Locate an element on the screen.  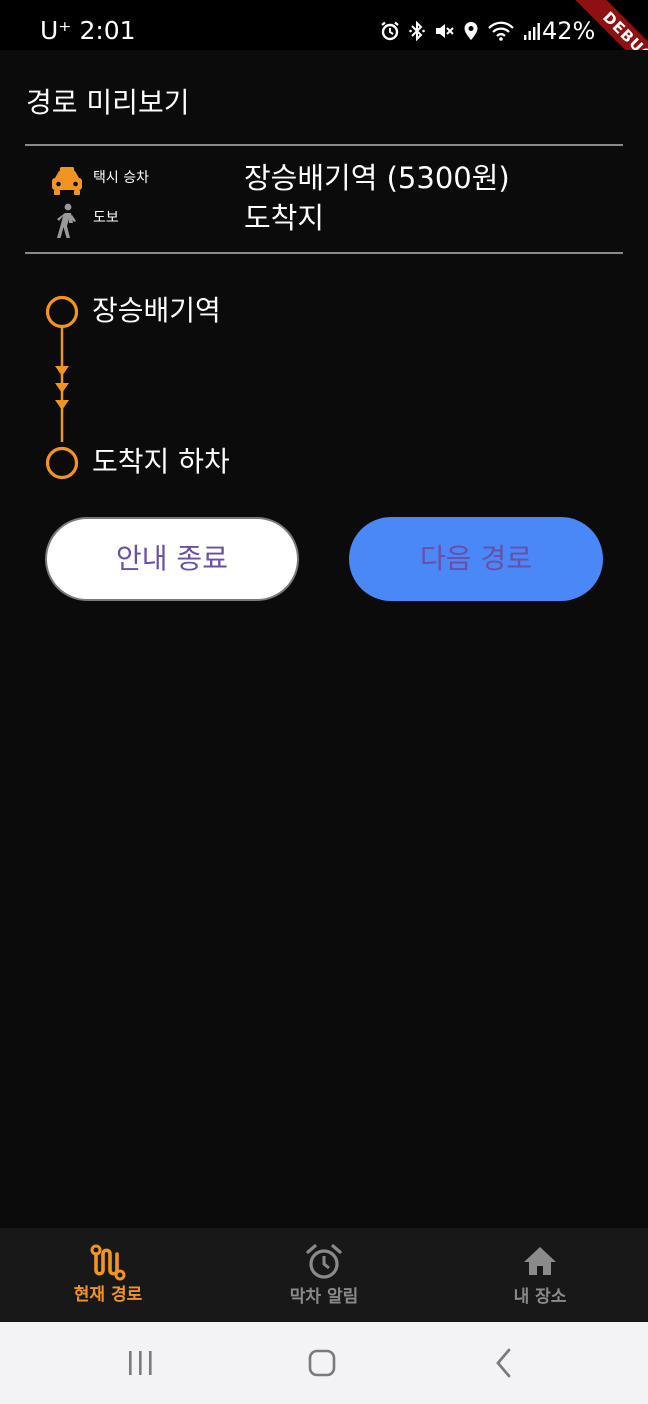
signal-icon is located at coordinates (532, 31).